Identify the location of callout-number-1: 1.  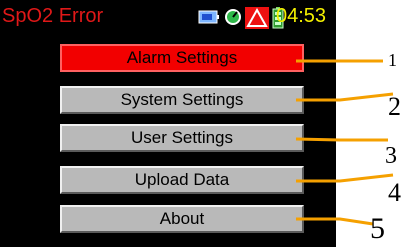
(392, 60).